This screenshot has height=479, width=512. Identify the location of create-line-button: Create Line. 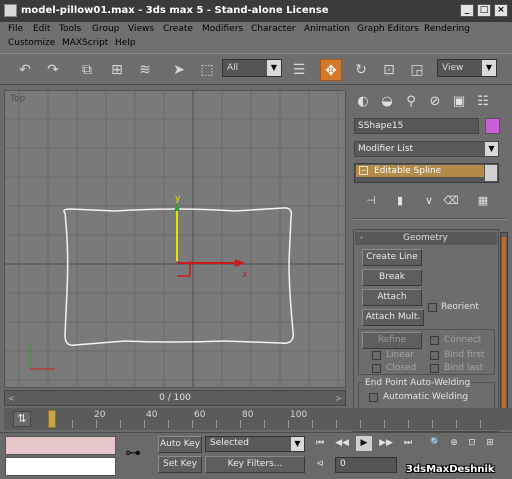
(392, 257).